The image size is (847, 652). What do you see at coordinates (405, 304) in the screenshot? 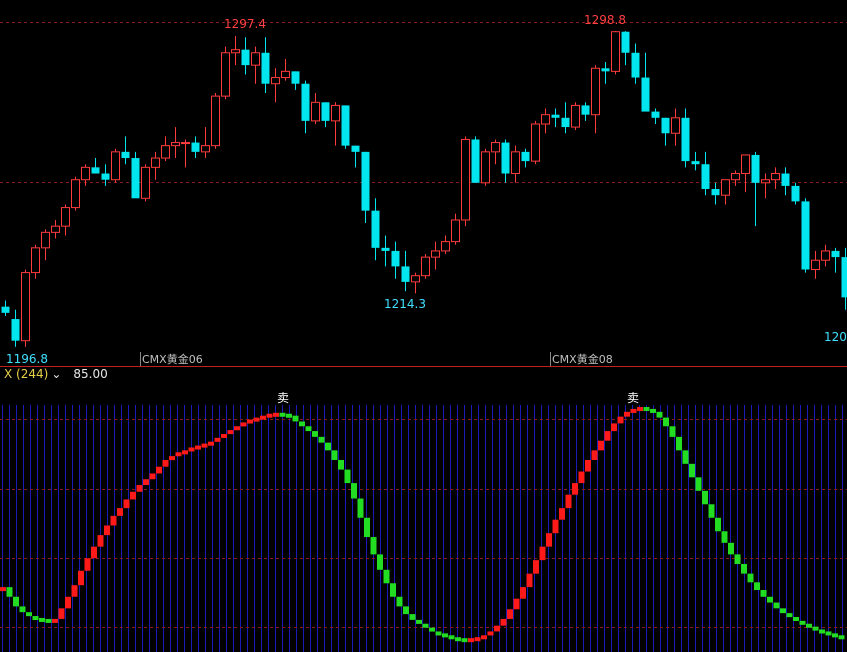
I see `low-label-mid: 1214.3` at bounding box center [405, 304].